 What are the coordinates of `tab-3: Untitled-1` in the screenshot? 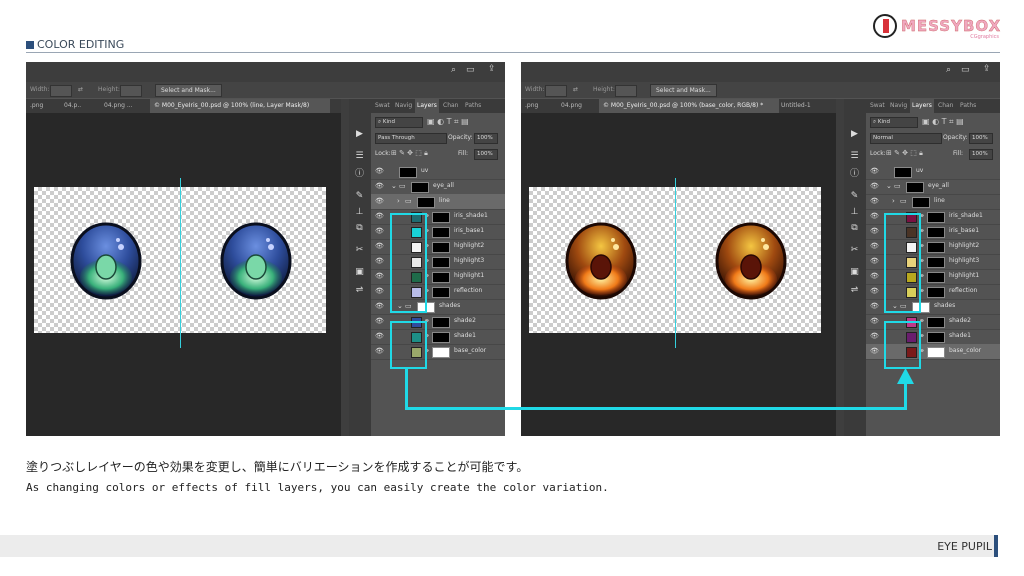 It's located at (796, 106).